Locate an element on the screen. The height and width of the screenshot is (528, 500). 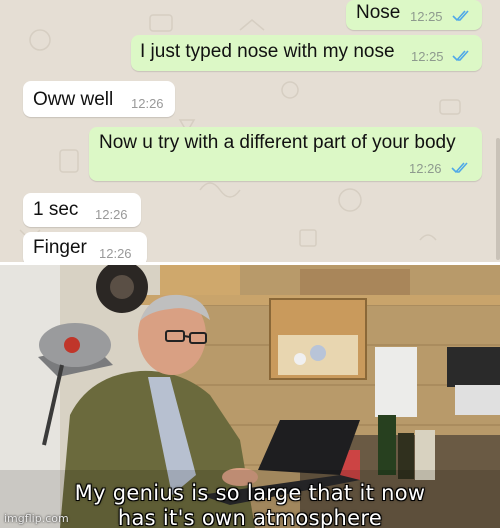
chat-scrollbar is located at coordinates (498, 199).